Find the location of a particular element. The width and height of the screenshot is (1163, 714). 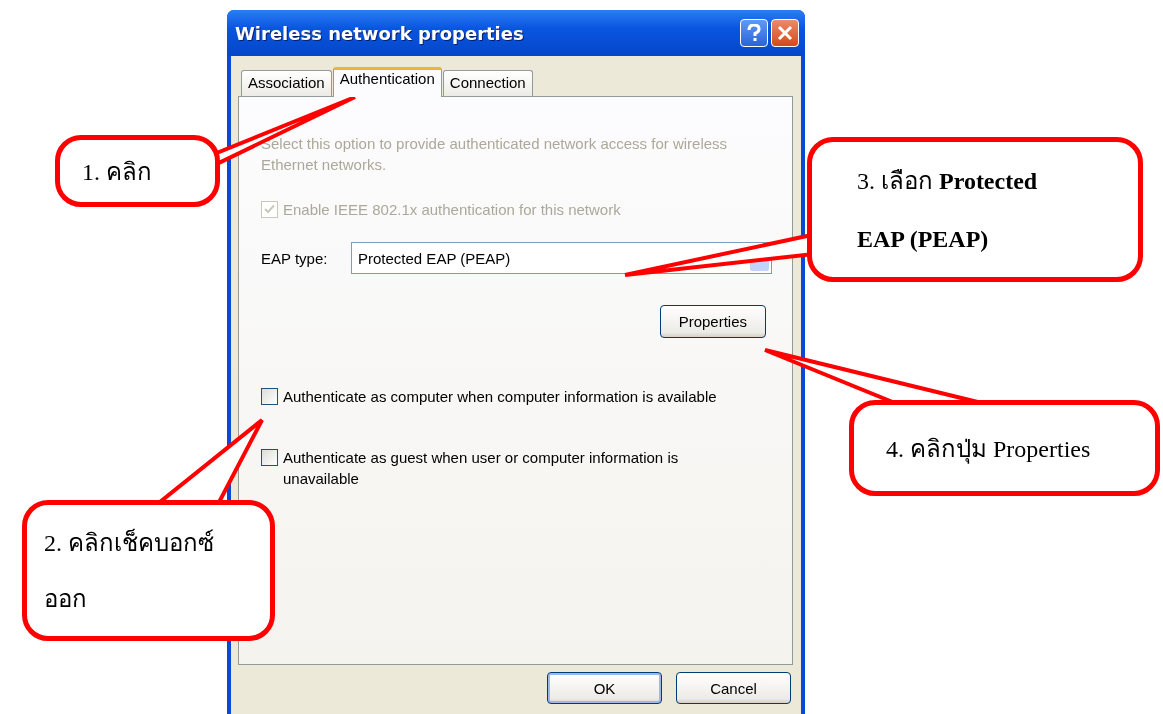

ok-button: OK is located at coordinates (604, 688).